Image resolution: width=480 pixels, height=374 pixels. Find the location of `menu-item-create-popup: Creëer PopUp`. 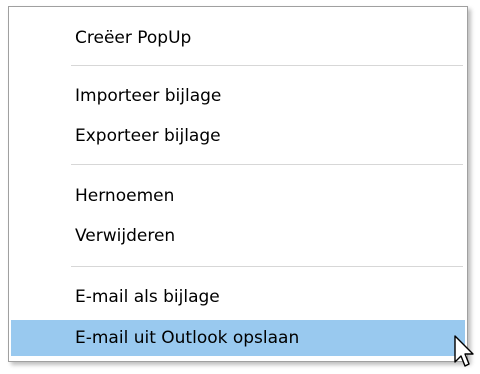

menu-item-create-popup: Creëer PopUp is located at coordinates (238, 38).